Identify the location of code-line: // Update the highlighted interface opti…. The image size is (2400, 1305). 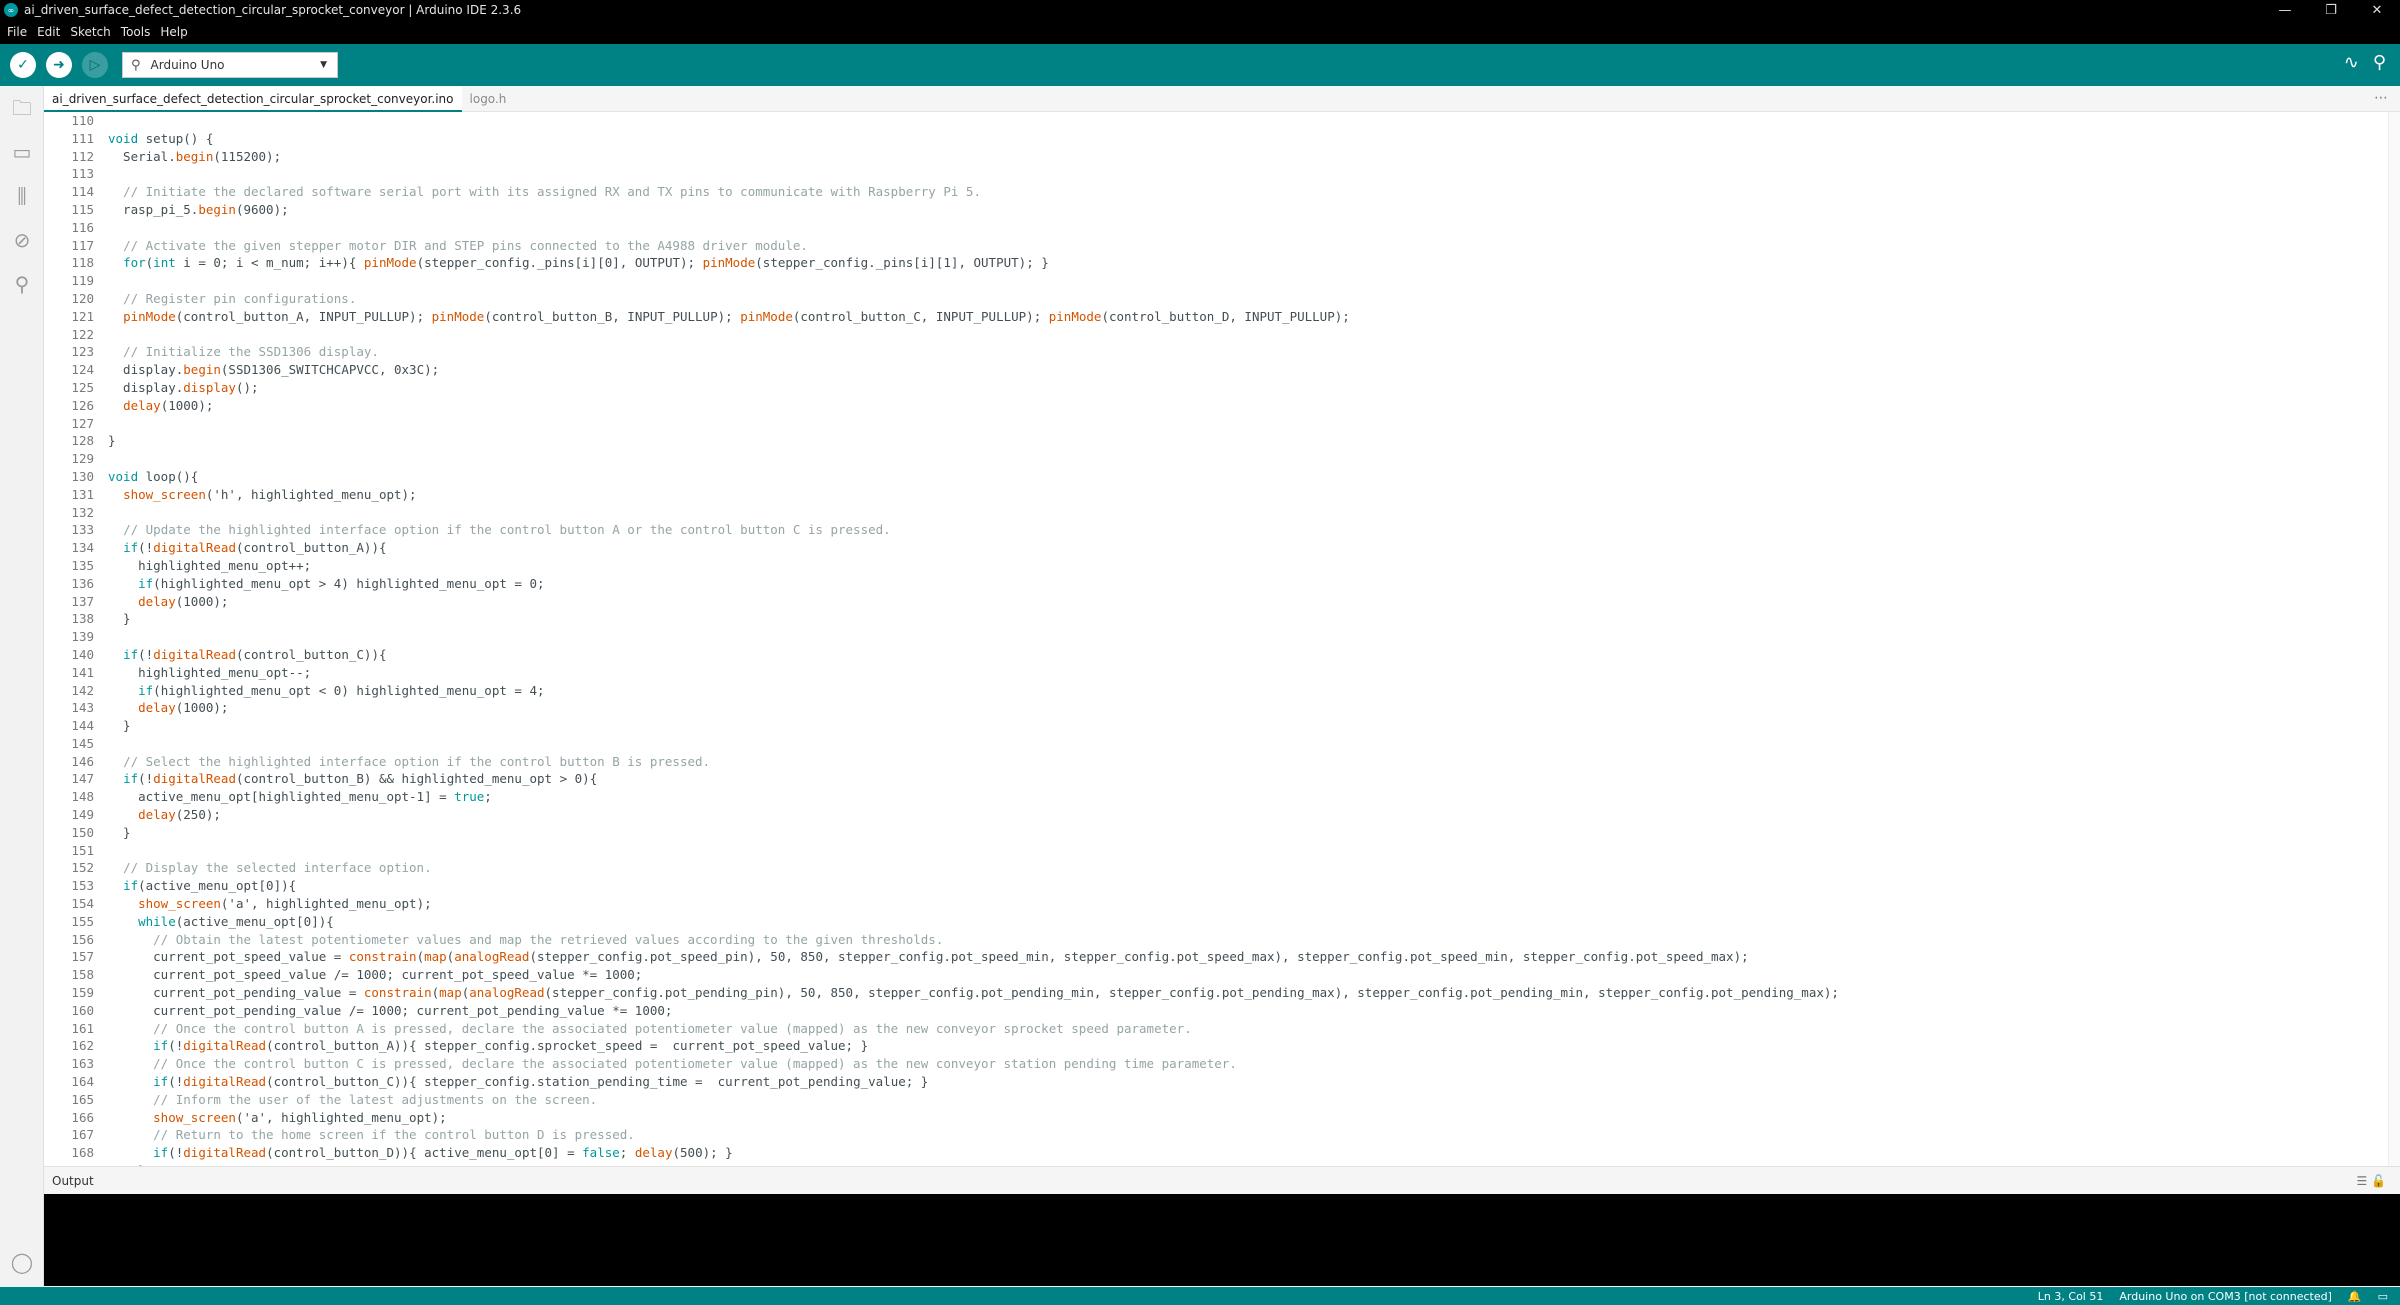
(973, 530).